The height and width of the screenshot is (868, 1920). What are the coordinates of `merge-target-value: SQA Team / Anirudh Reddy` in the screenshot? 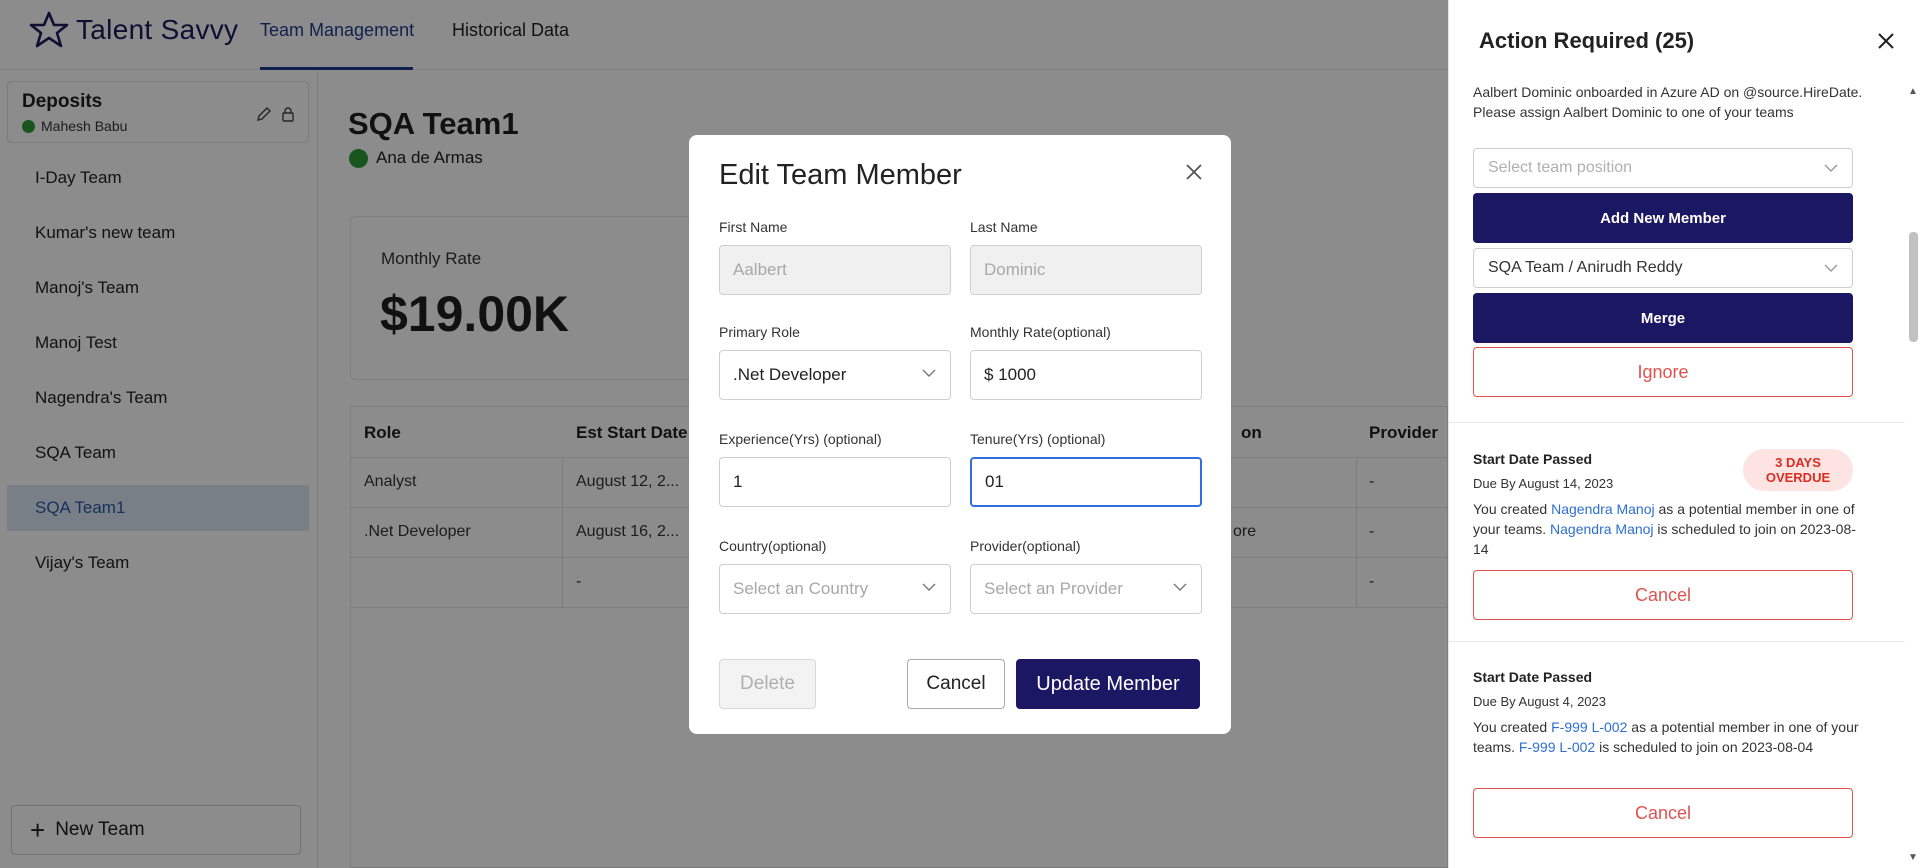 It's located at (1585, 267).